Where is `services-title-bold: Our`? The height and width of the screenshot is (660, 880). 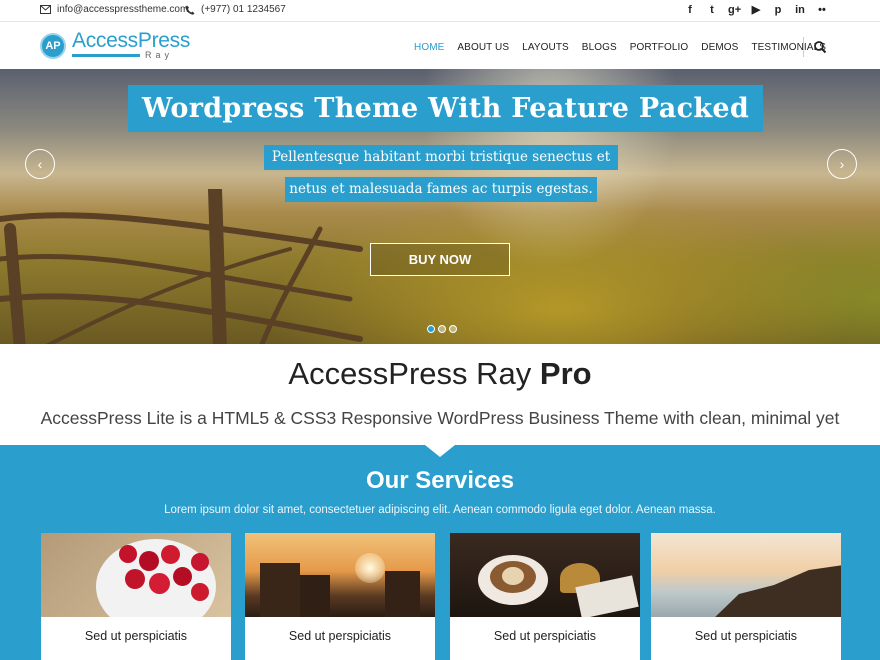 services-title-bold: Our is located at coordinates (387, 480).